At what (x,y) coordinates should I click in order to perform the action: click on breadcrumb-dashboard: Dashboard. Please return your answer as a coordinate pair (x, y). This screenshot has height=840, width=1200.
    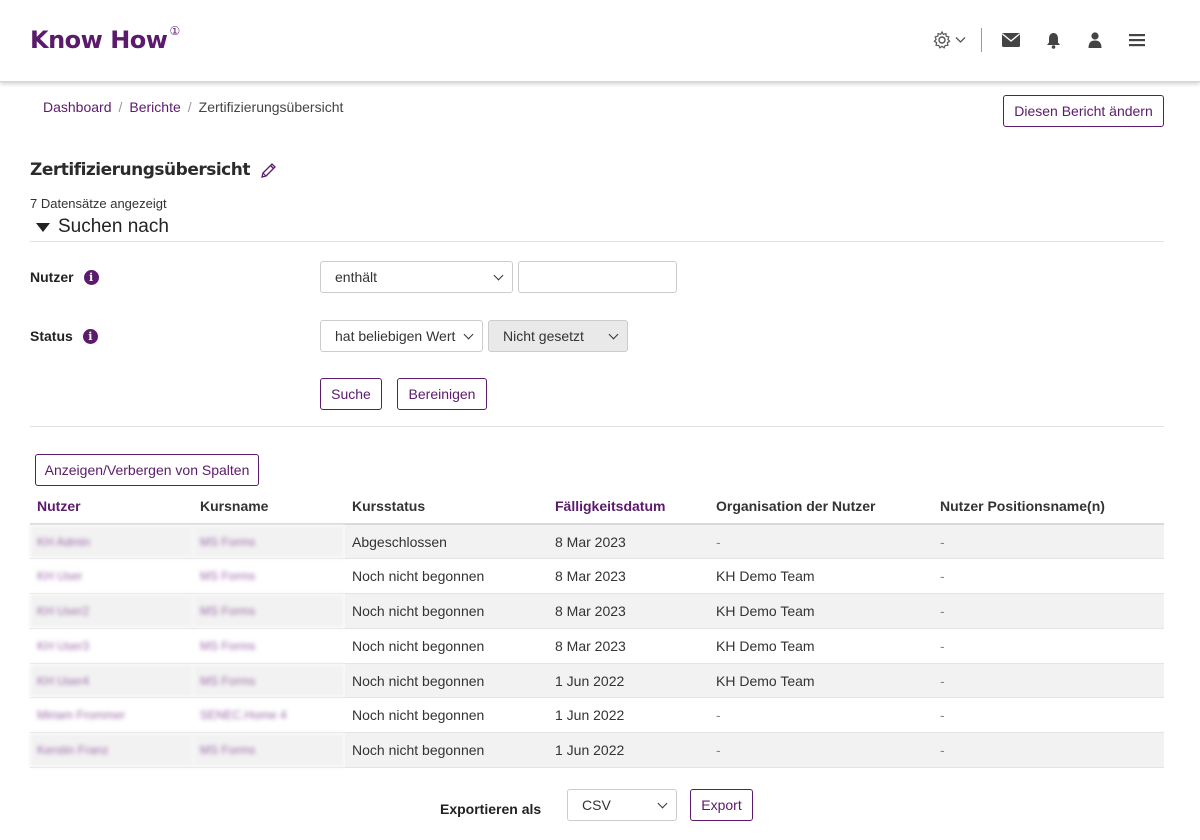
    Looking at the image, I should click on (77, 107).